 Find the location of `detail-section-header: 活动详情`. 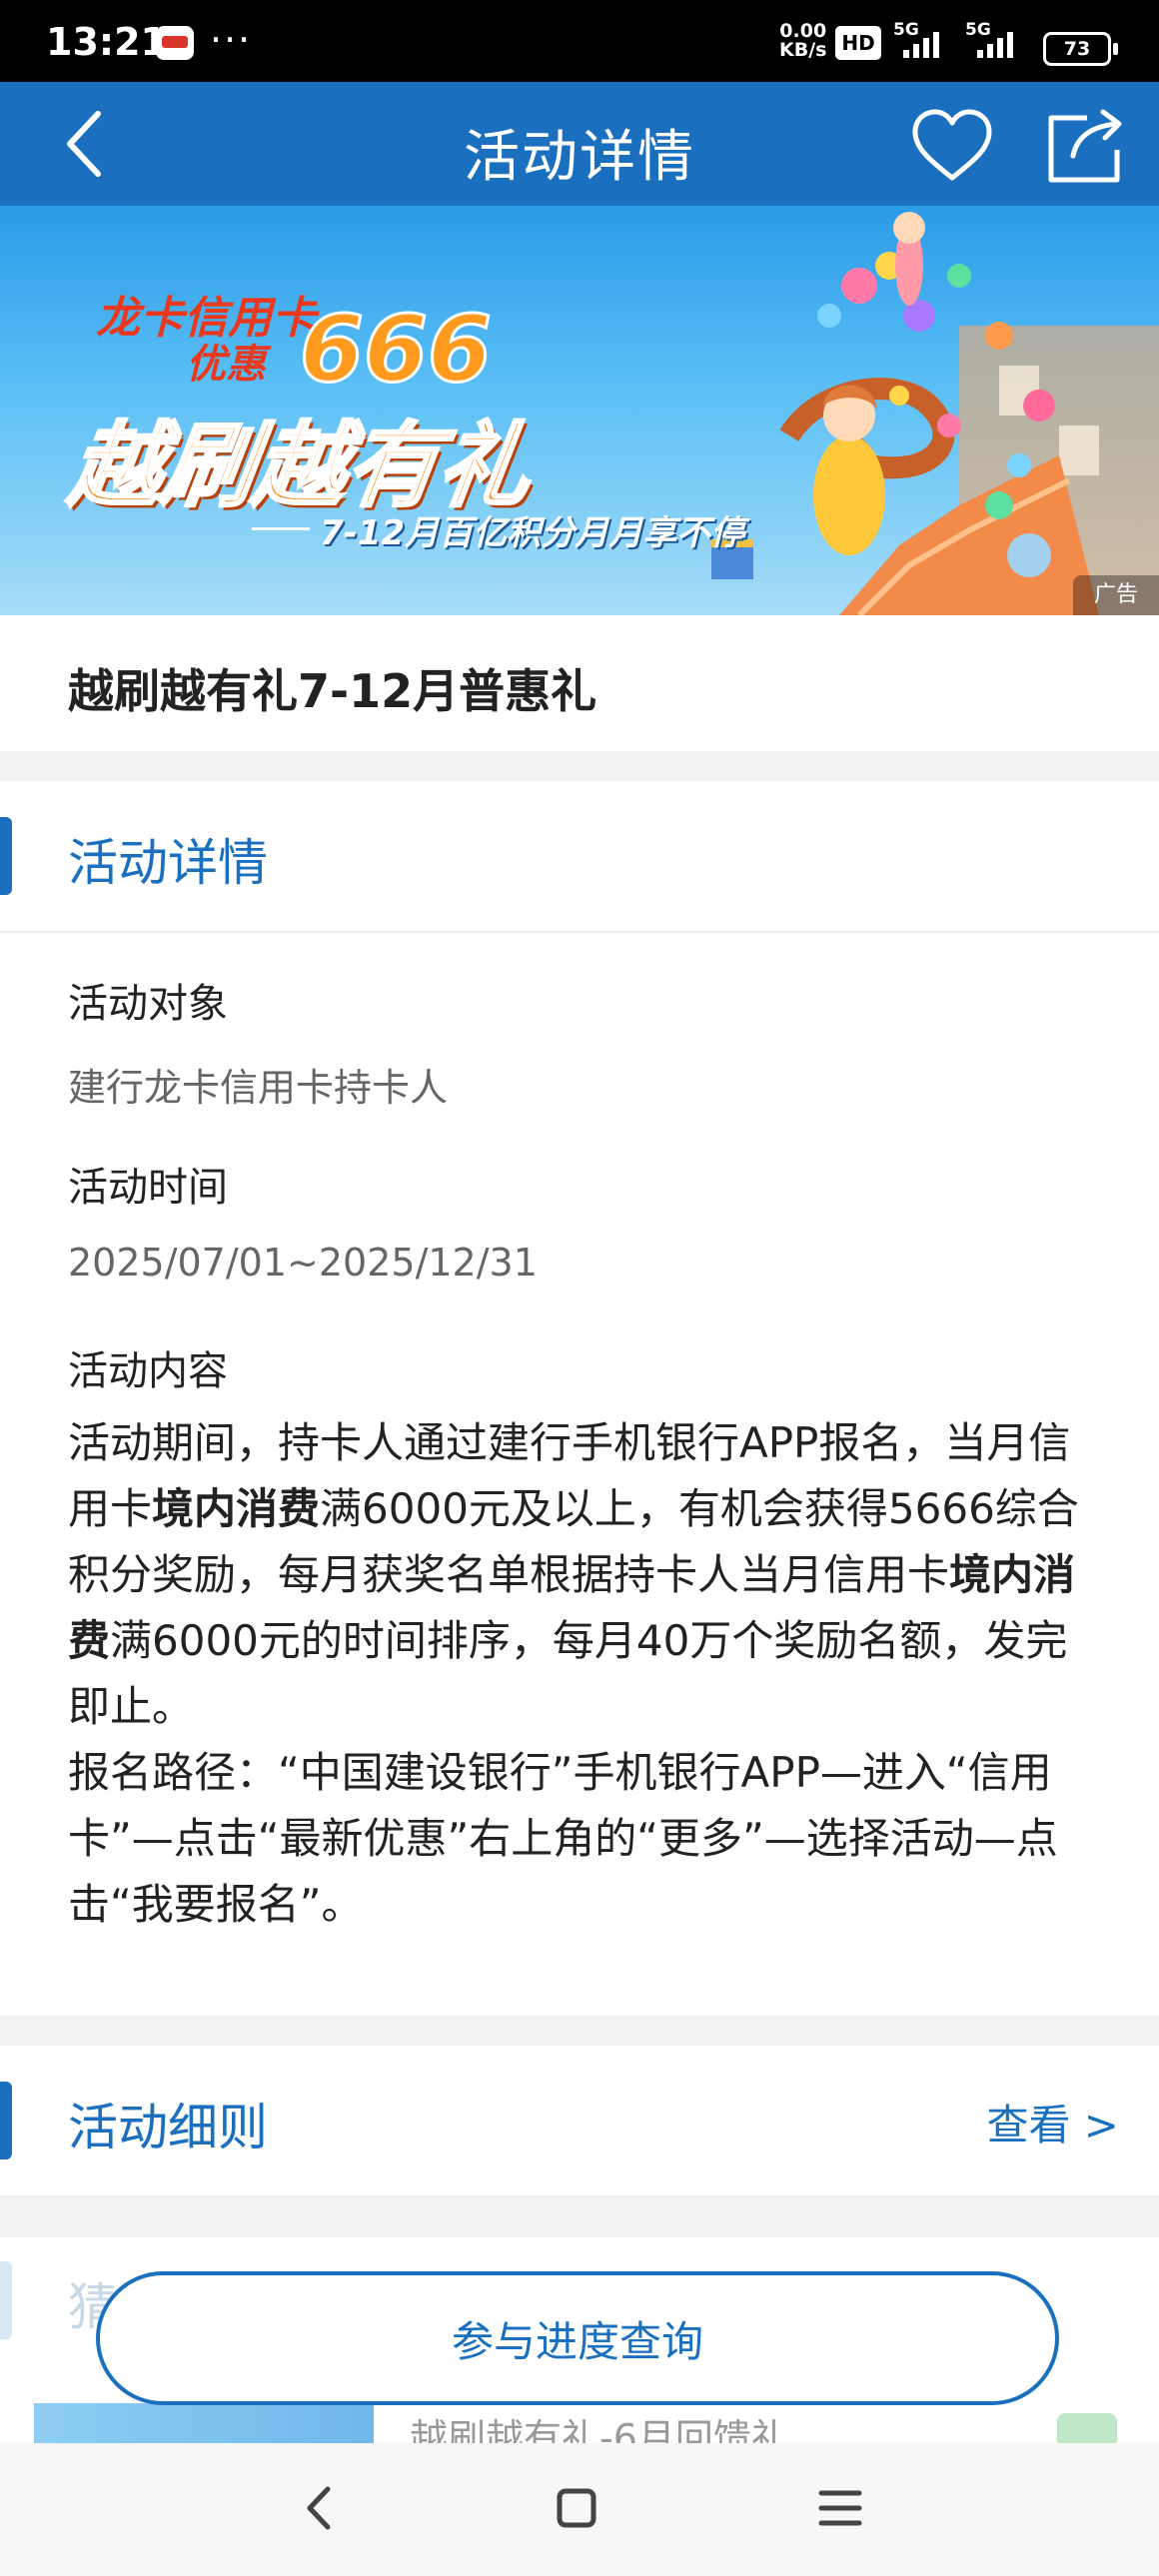

detail-section-header: 活动详情 is located at coordinates (579, 857).